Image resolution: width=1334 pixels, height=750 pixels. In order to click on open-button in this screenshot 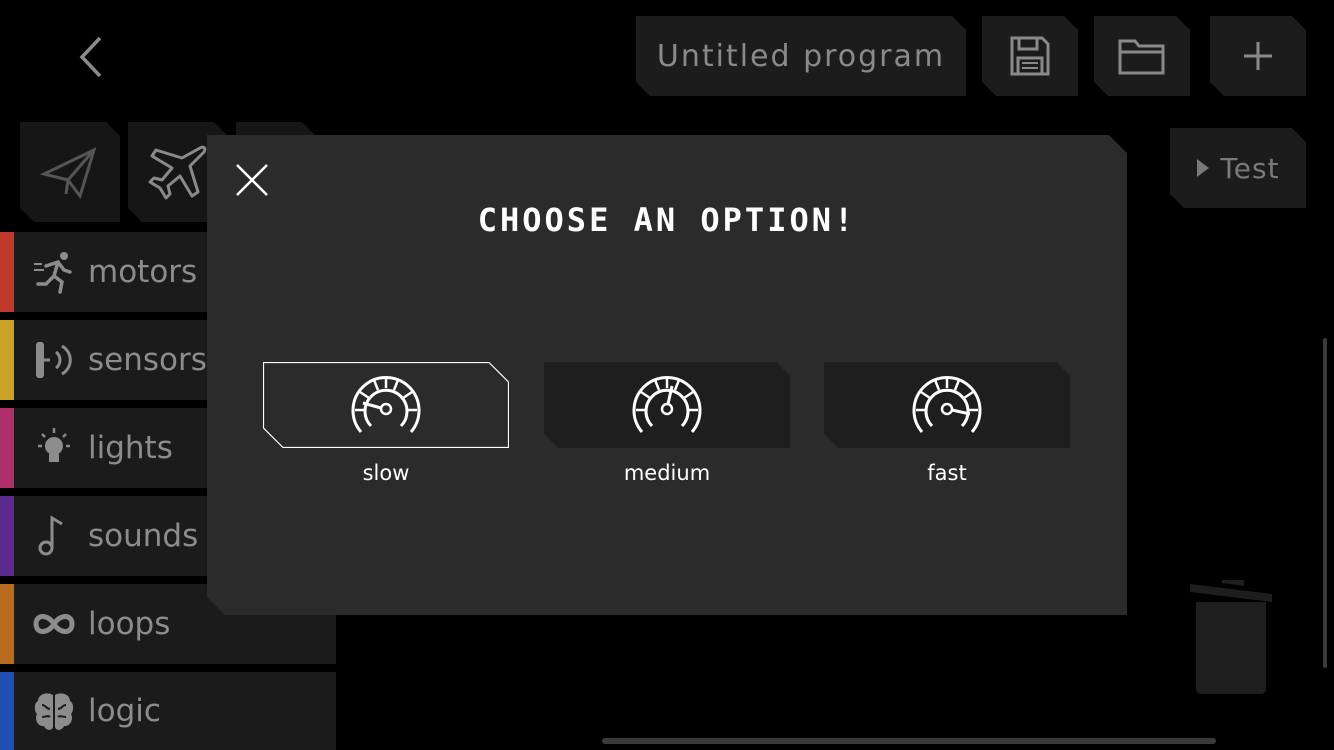, I will do `click(1142, 56)`.